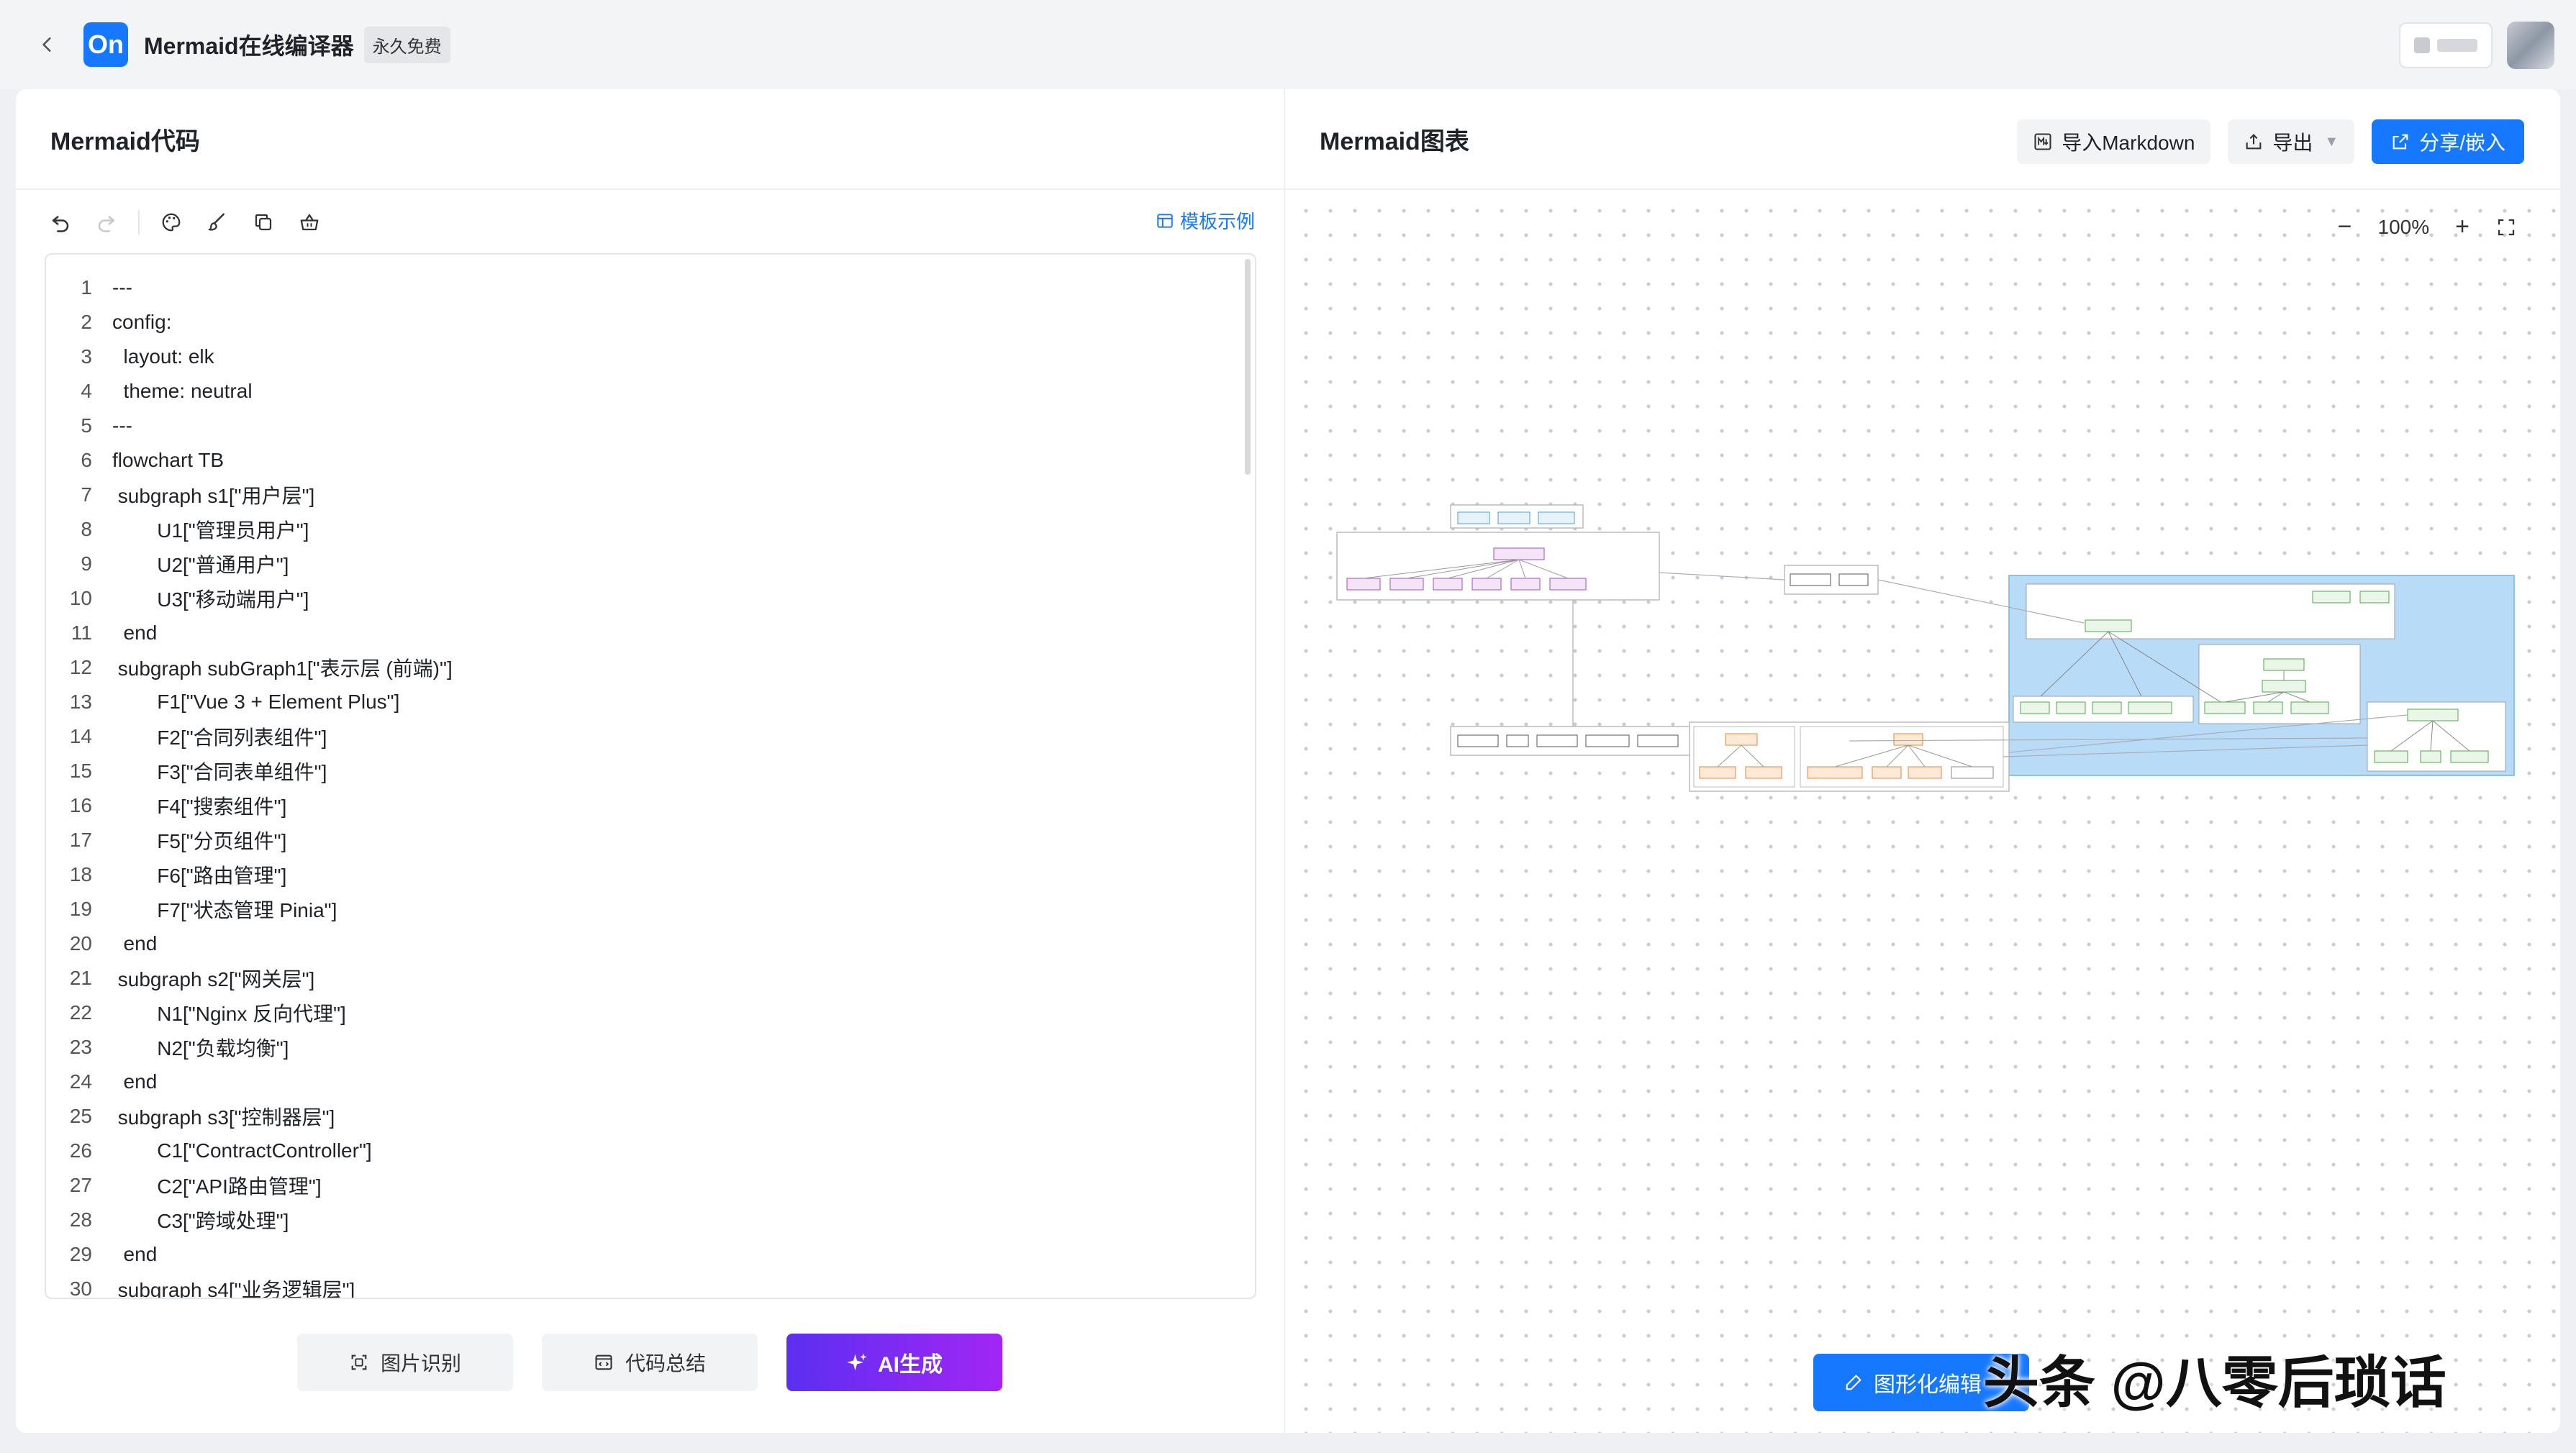  What do you see at coordinates (650, 529) in the screenshot?
I see `code-line: 8 U1["管理员用户"]` at bounding box center [650, 529].